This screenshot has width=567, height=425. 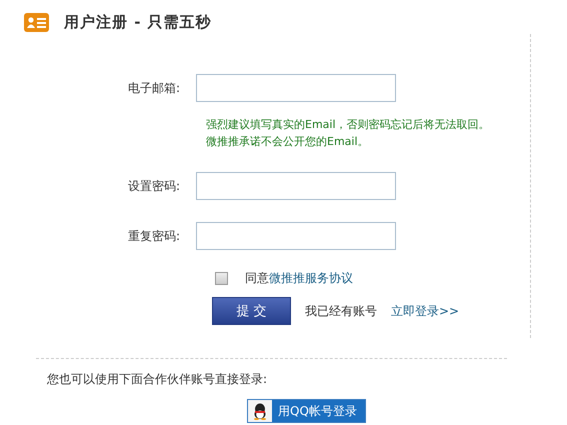 I want to click on page-title: 用户注册 - 只需五秒, so click(x=138, y=22).